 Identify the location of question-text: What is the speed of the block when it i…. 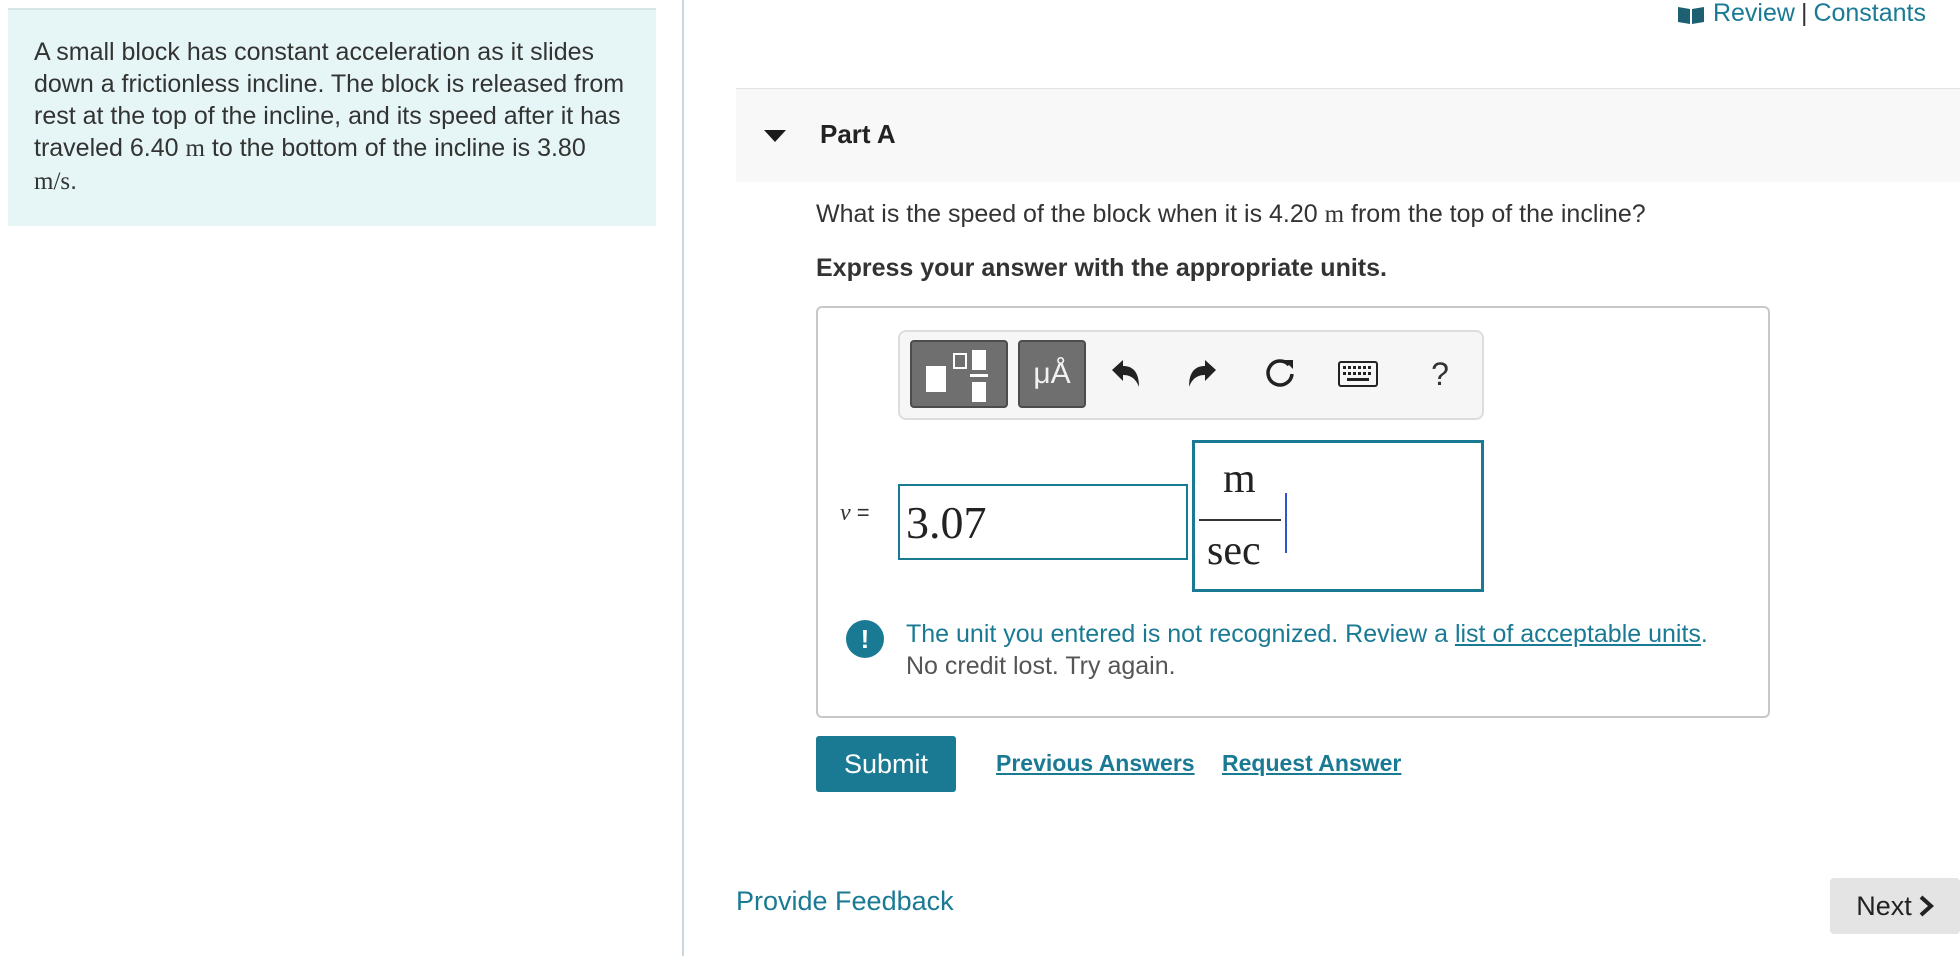
(1231, 214).